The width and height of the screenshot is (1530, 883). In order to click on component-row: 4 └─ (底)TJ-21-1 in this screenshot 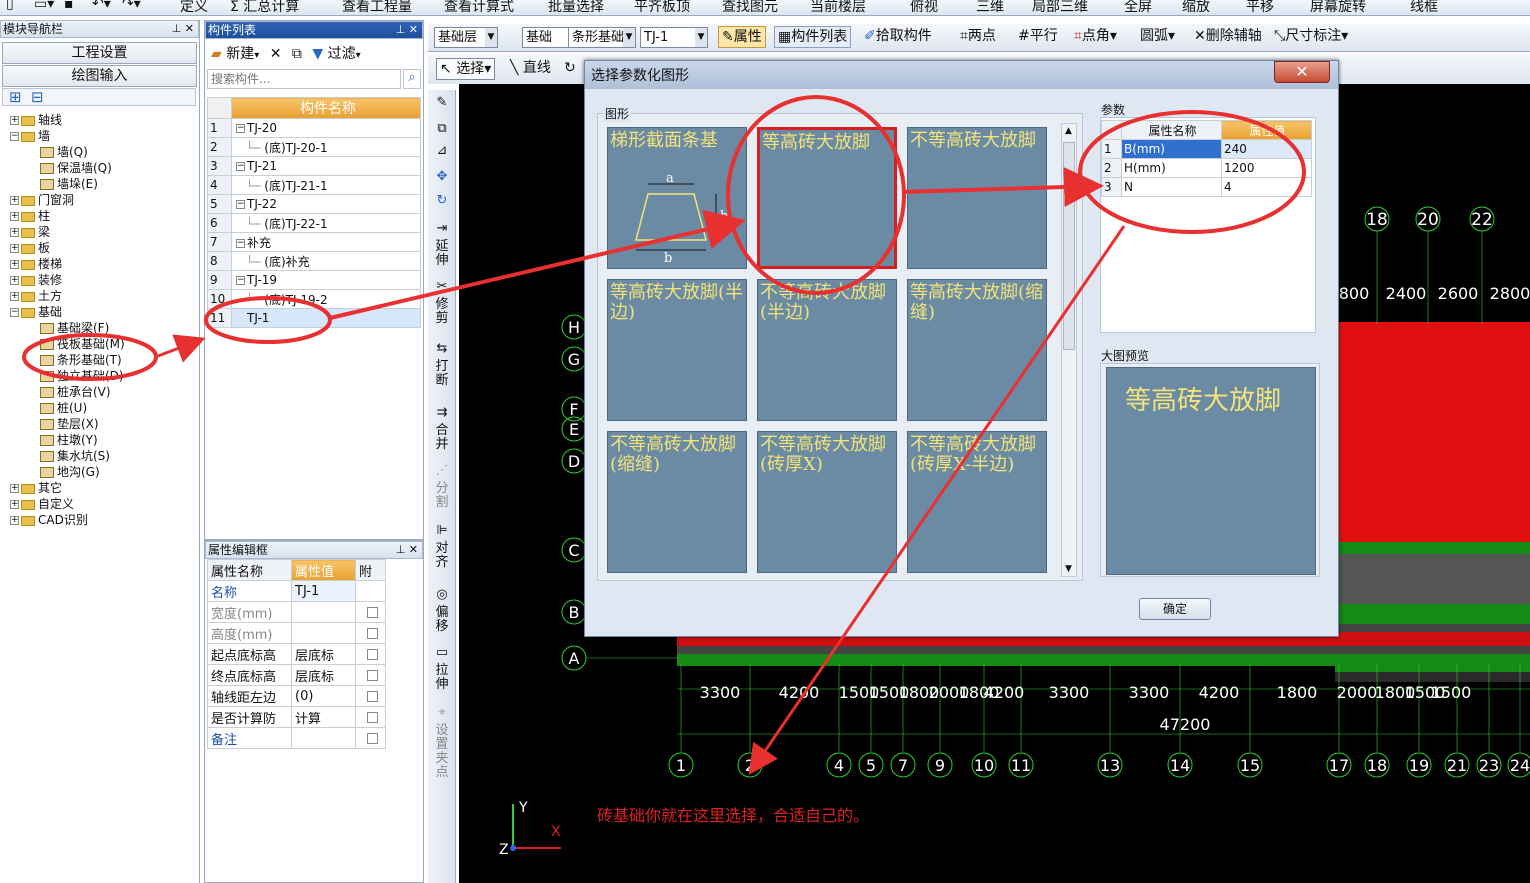, I will do `click(314, 185)`.